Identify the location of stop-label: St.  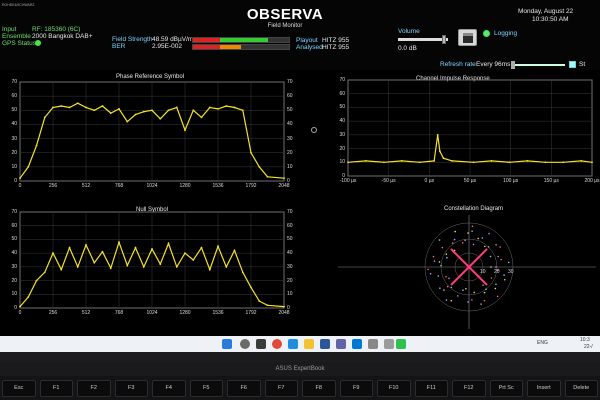
(582, 64).